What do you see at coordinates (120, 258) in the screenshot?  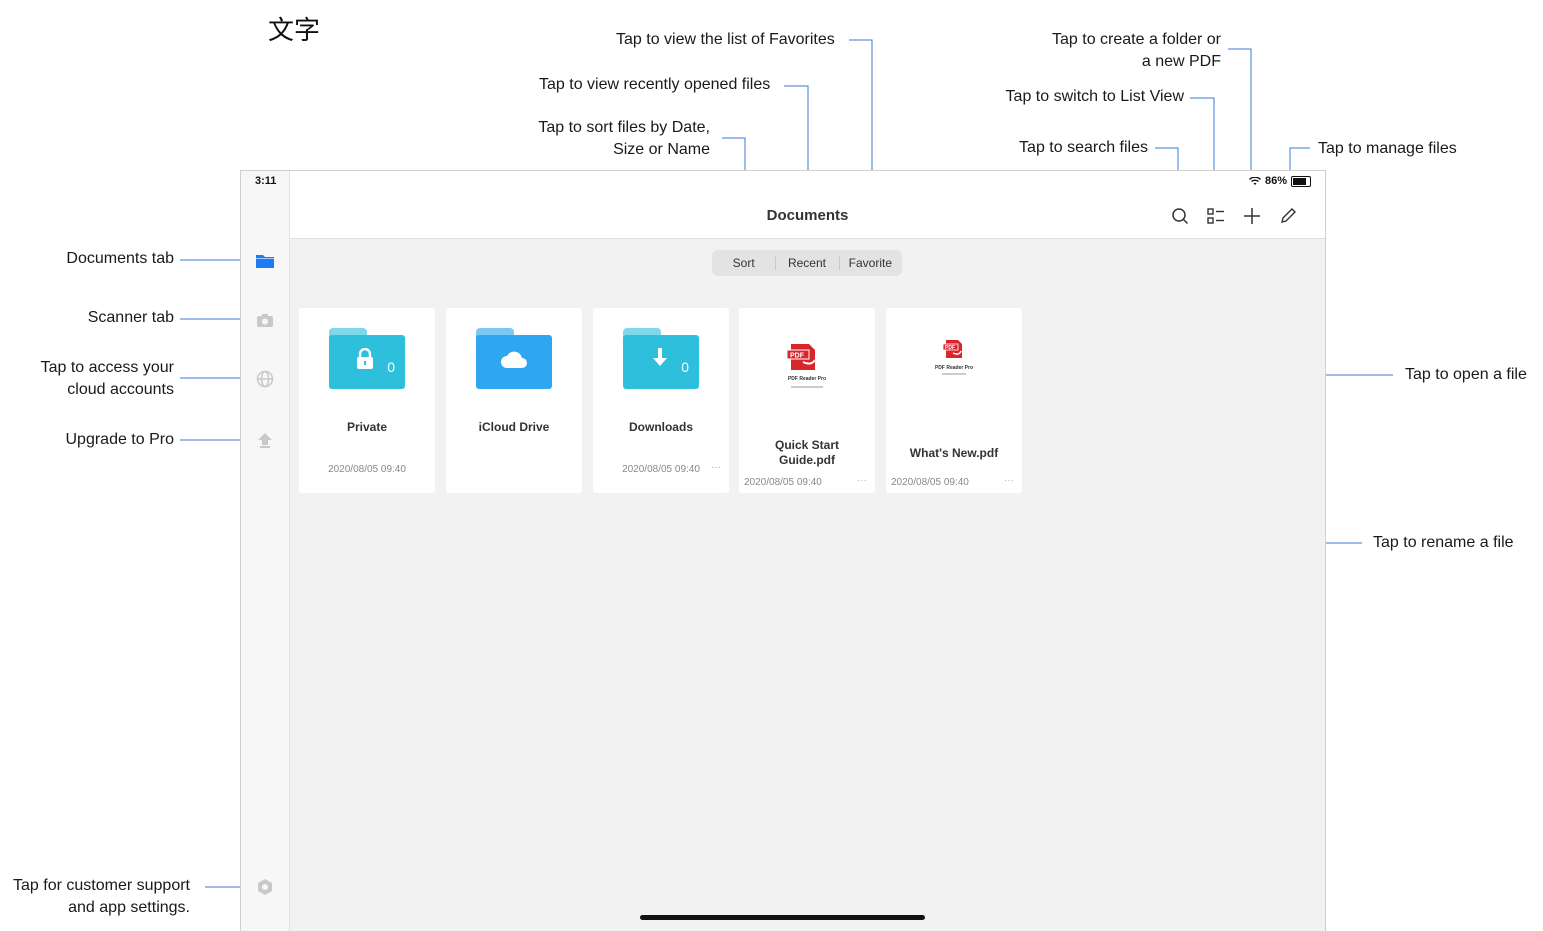 I see `annotation-documents-tab: Documents tab` at bounding box center [120, 258].